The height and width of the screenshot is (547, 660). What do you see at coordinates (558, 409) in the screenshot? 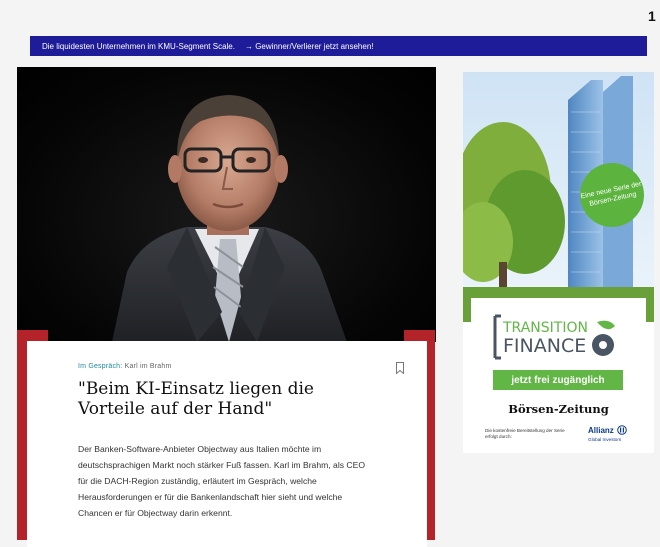
I see `brand-name: Börsen-Zeitung` at bounding box center [558, 409].